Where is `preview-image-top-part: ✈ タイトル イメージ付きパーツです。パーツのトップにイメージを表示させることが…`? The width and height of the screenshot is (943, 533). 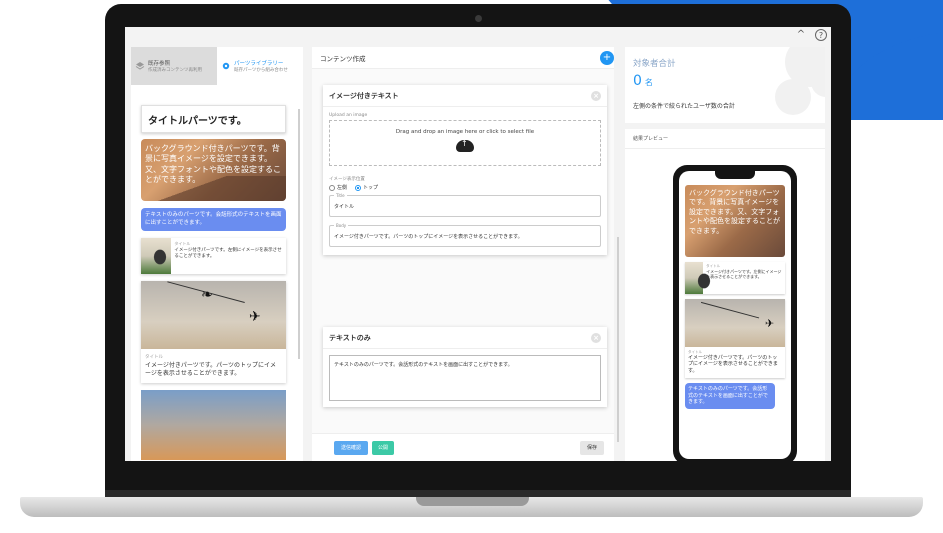 preview-image-top-part: ✈ タイトル イメージ付きパーツです。パーツのトップにイメージを表示させることが… is located at coordinates (735, 338).